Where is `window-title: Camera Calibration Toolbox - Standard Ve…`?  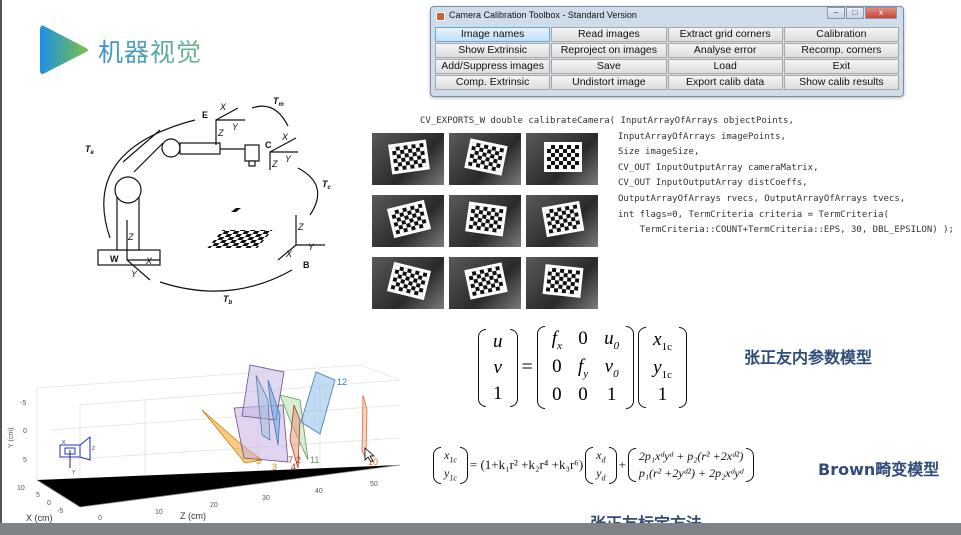
window-title: Camera Calibration Toolbox - Standard Ve… is located at coordinates (543, 15).